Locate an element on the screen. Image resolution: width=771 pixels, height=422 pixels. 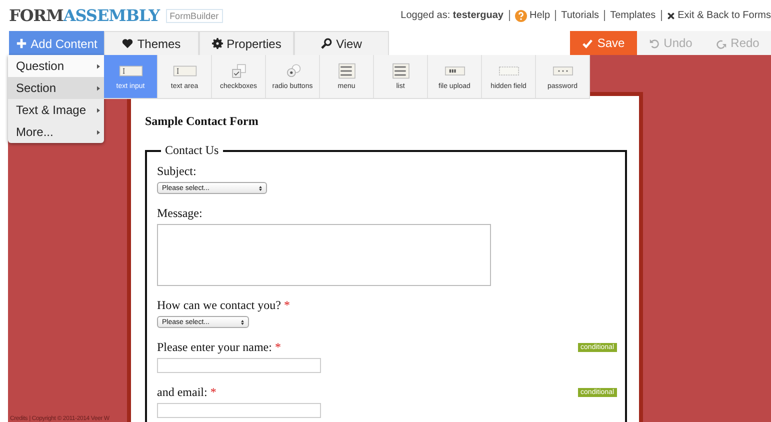
logged-as-text: Logged as: testerguay is located at coordinates (452, 15).